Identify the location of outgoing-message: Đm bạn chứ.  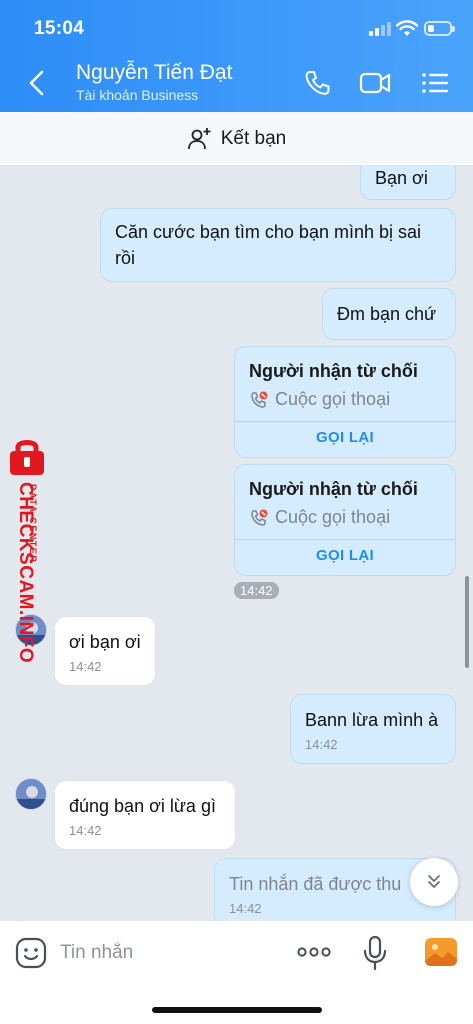
(389, 314).